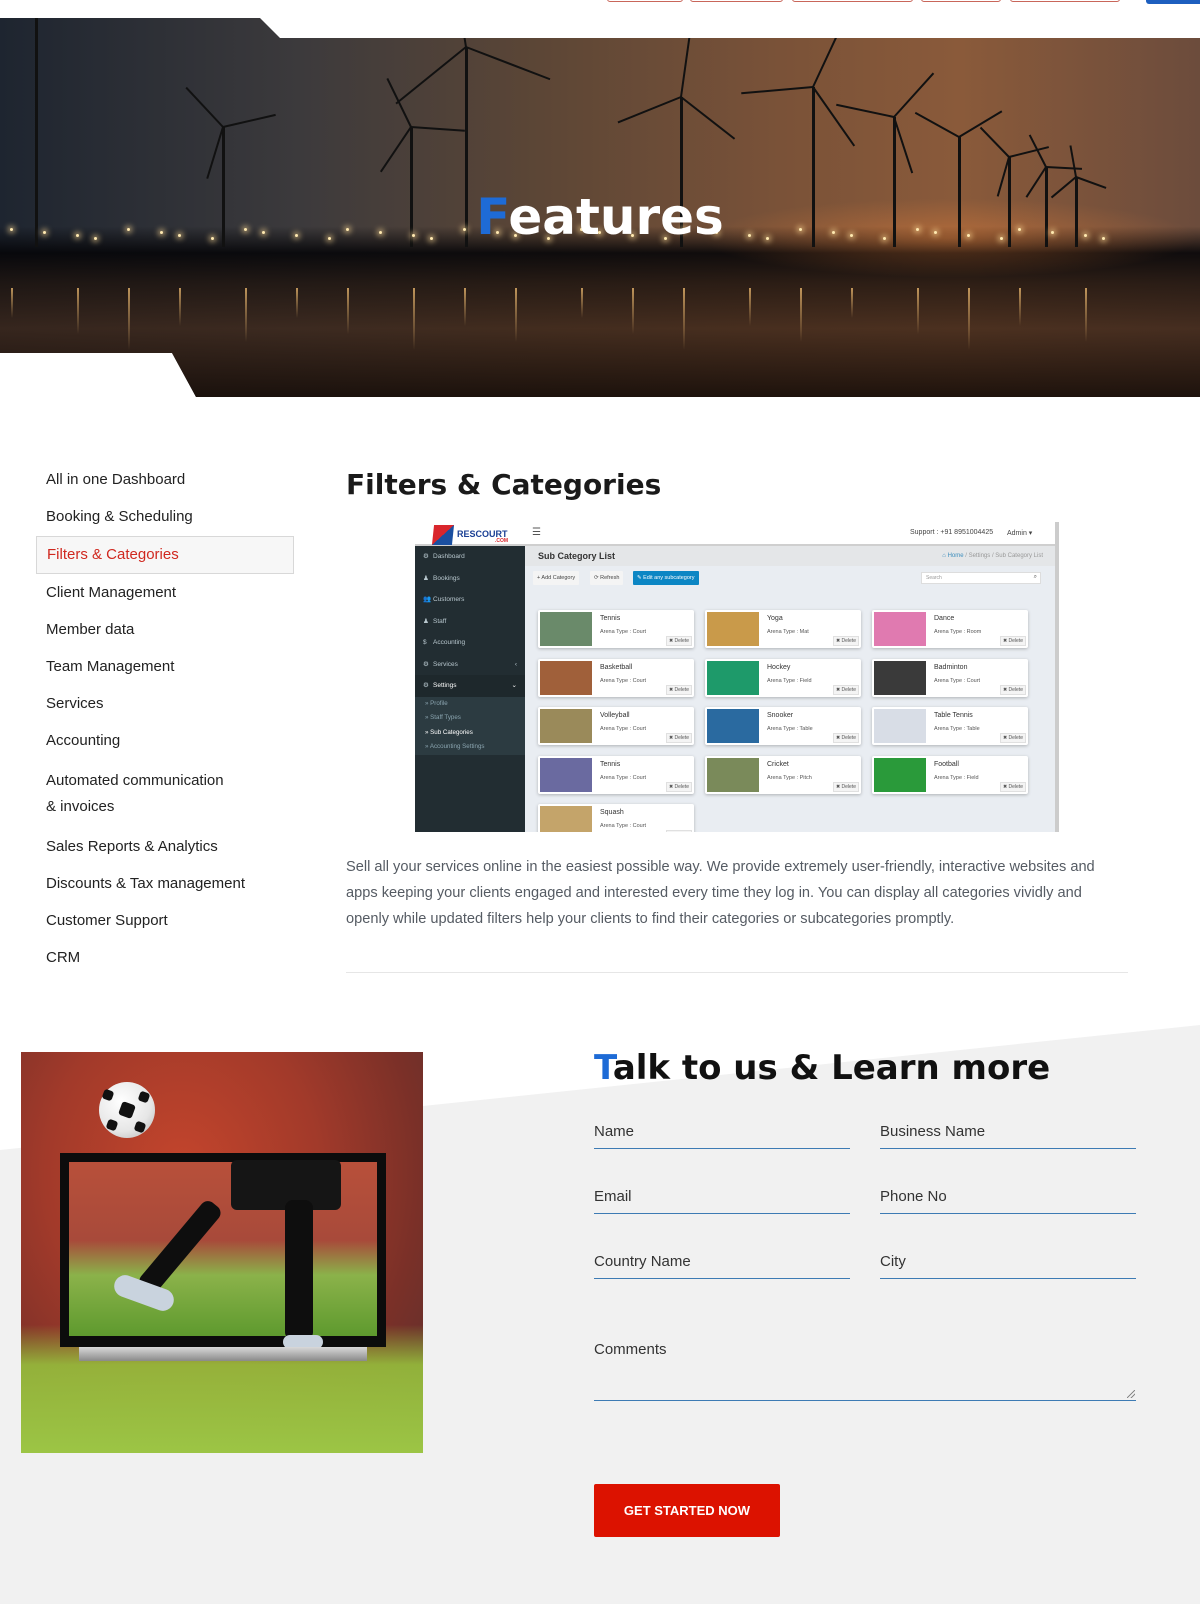  I want to click on comments-textarea, so click(865, 1370).